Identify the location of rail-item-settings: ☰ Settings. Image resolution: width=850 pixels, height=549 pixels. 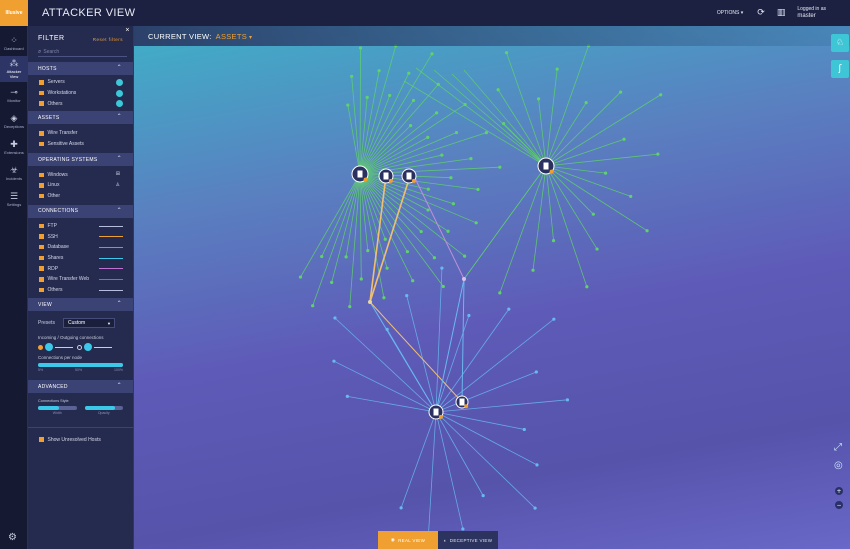
(14, 199).